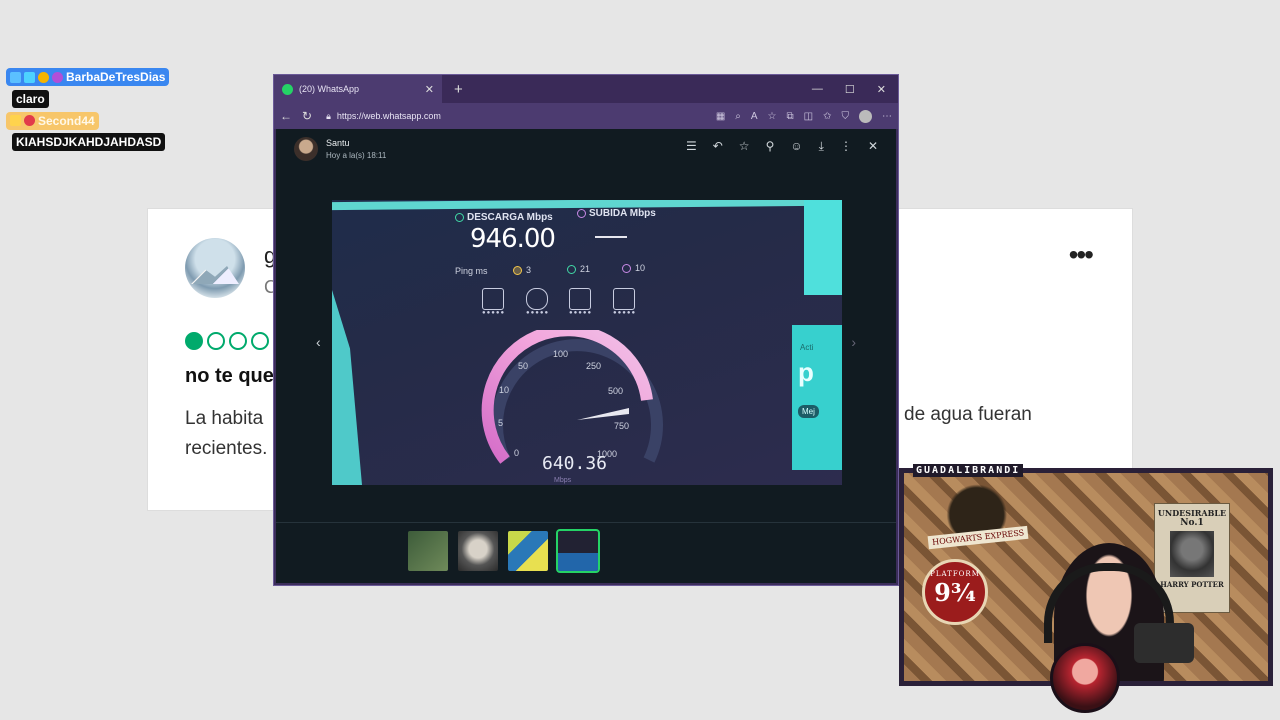 Image resolution: width=1280 pixels, height=720 pixels. I want to click on platform-sign: PLATFORM 9¾, so click(955, 592).